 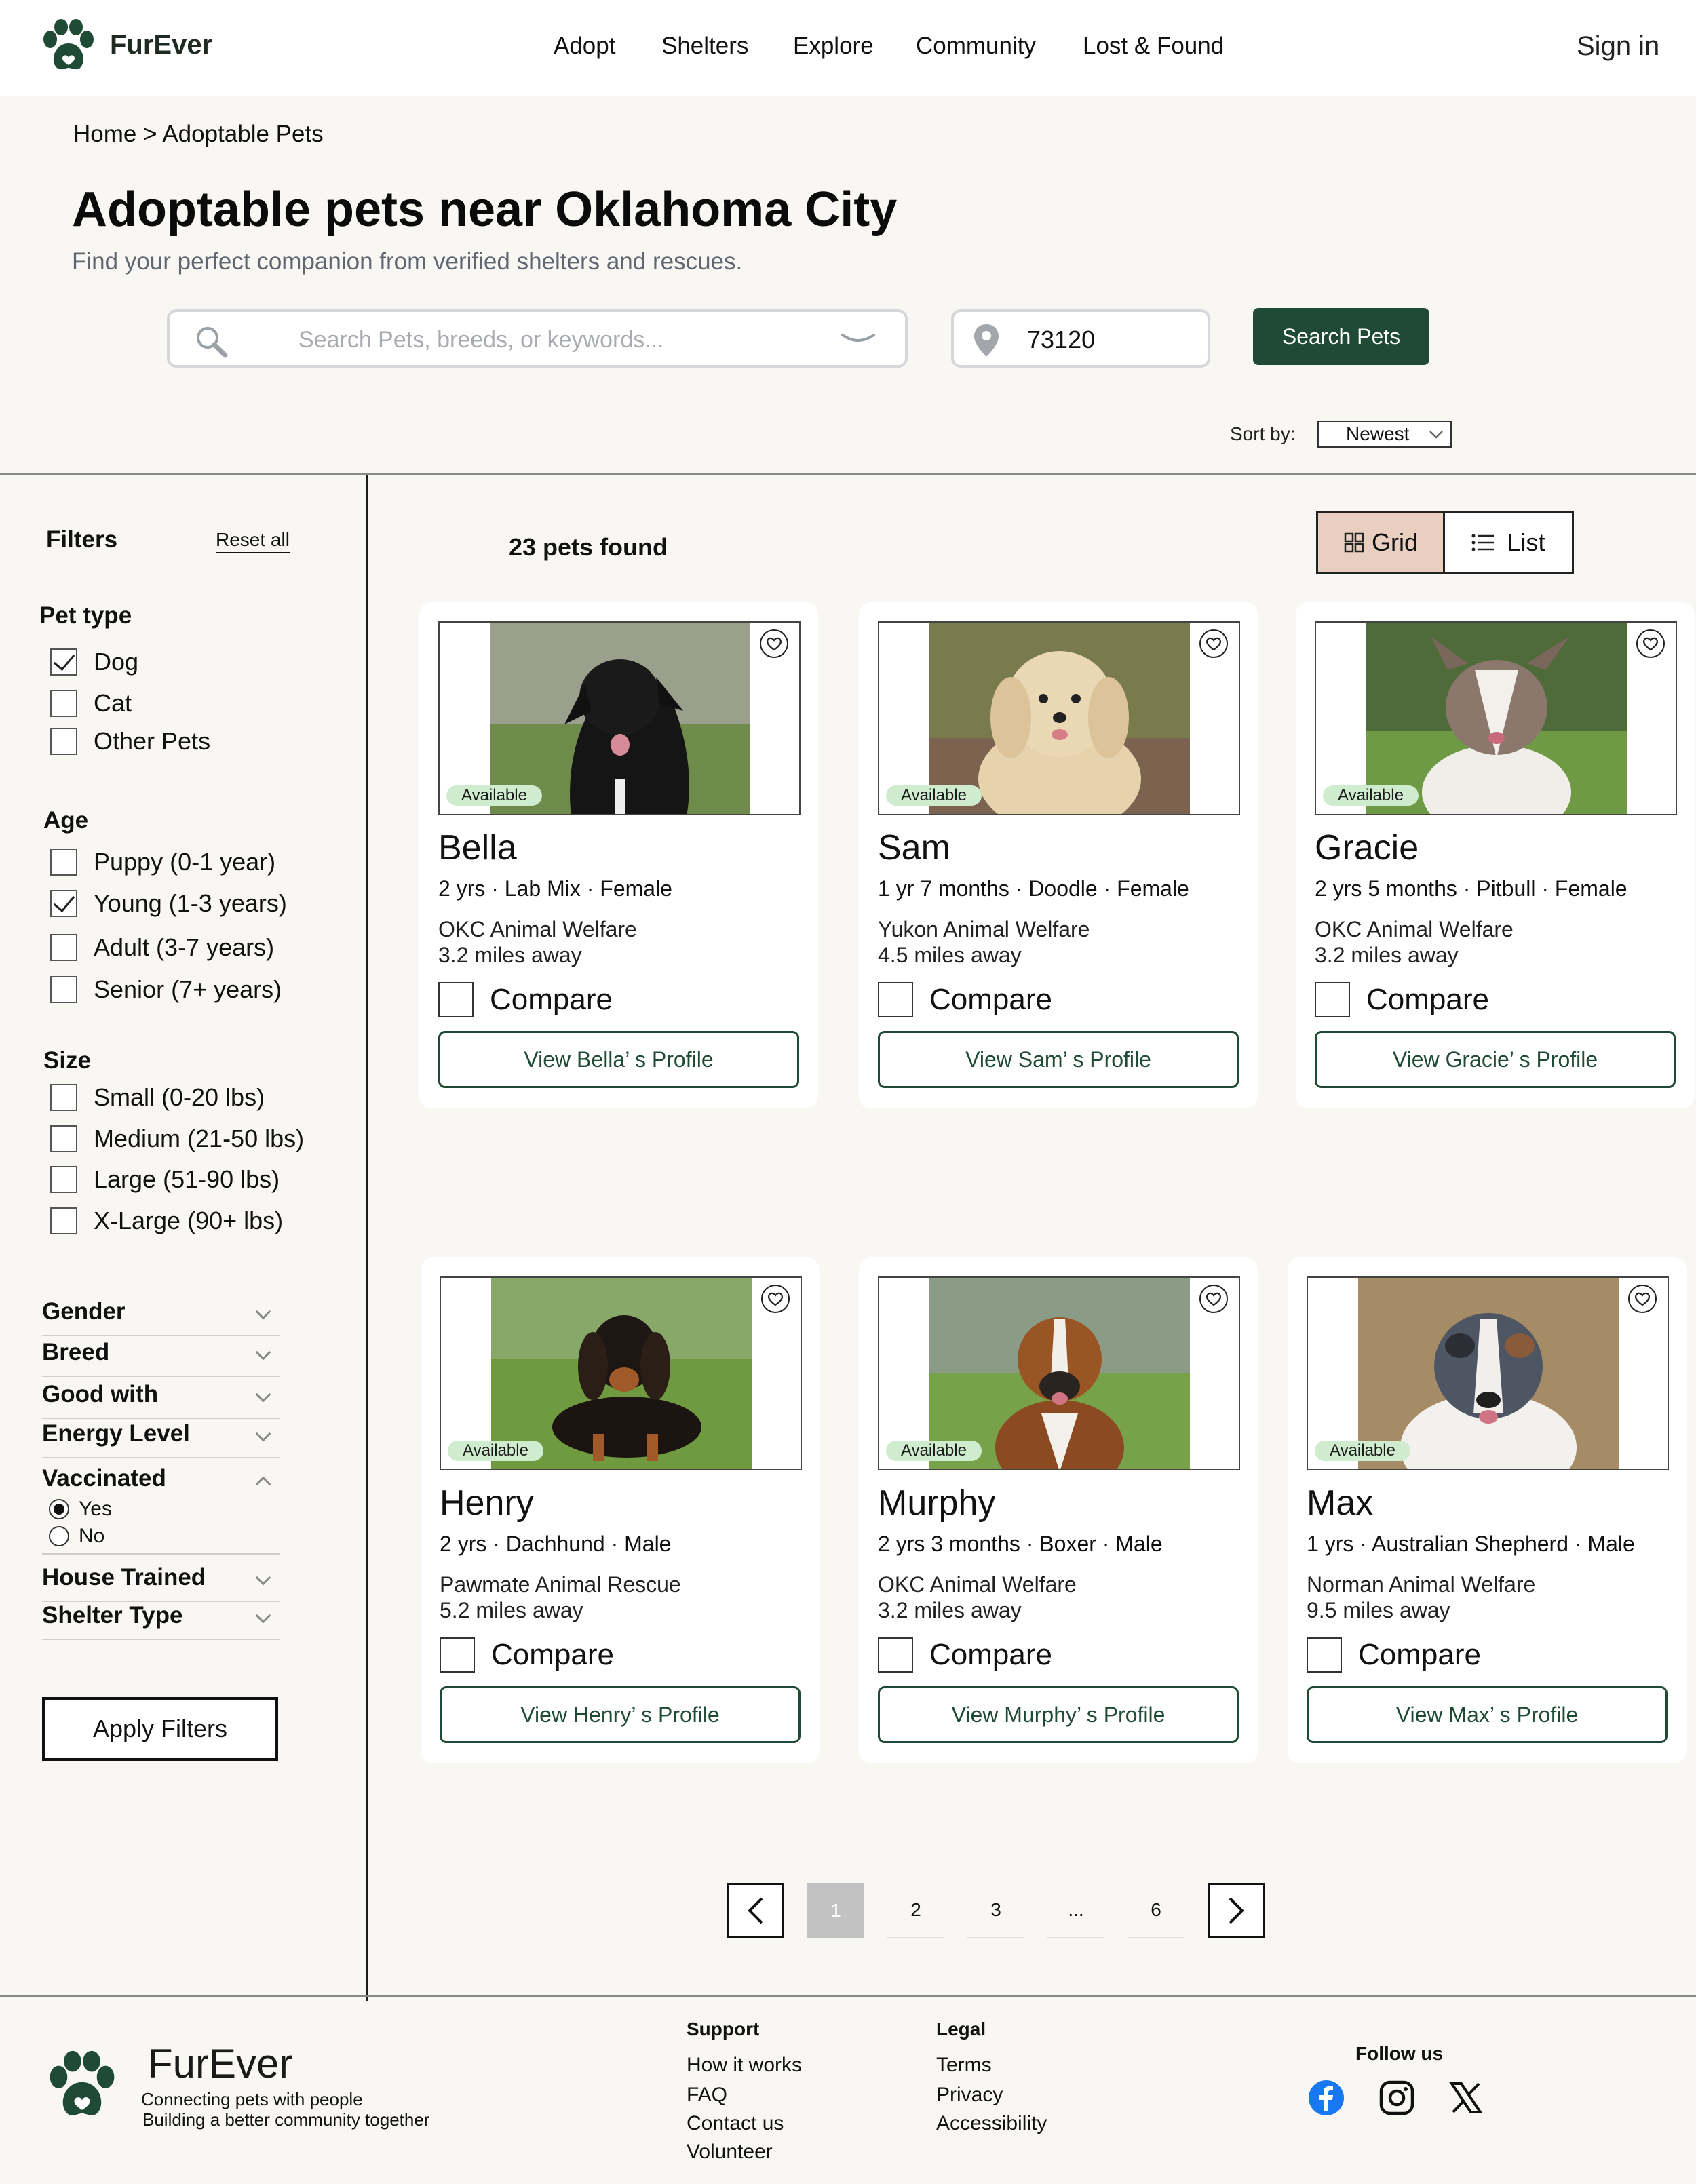 I want to click on brand-name: FurEver, so click(x=161, y=45).